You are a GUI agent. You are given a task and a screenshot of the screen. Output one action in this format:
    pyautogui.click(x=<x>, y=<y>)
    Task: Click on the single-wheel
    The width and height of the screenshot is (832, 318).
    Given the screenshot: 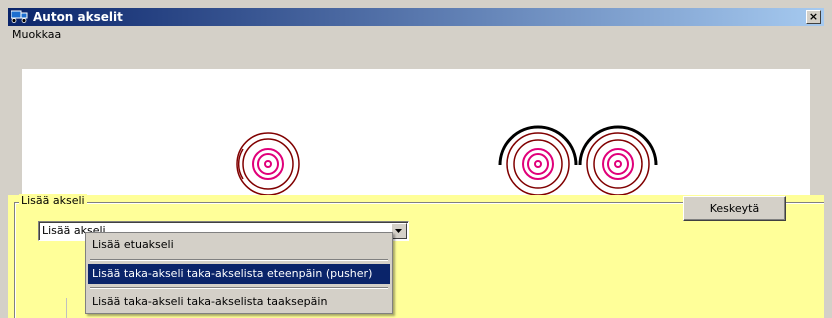 What is the action you would take?
    pyautogui.click(x=268, y=163)
    